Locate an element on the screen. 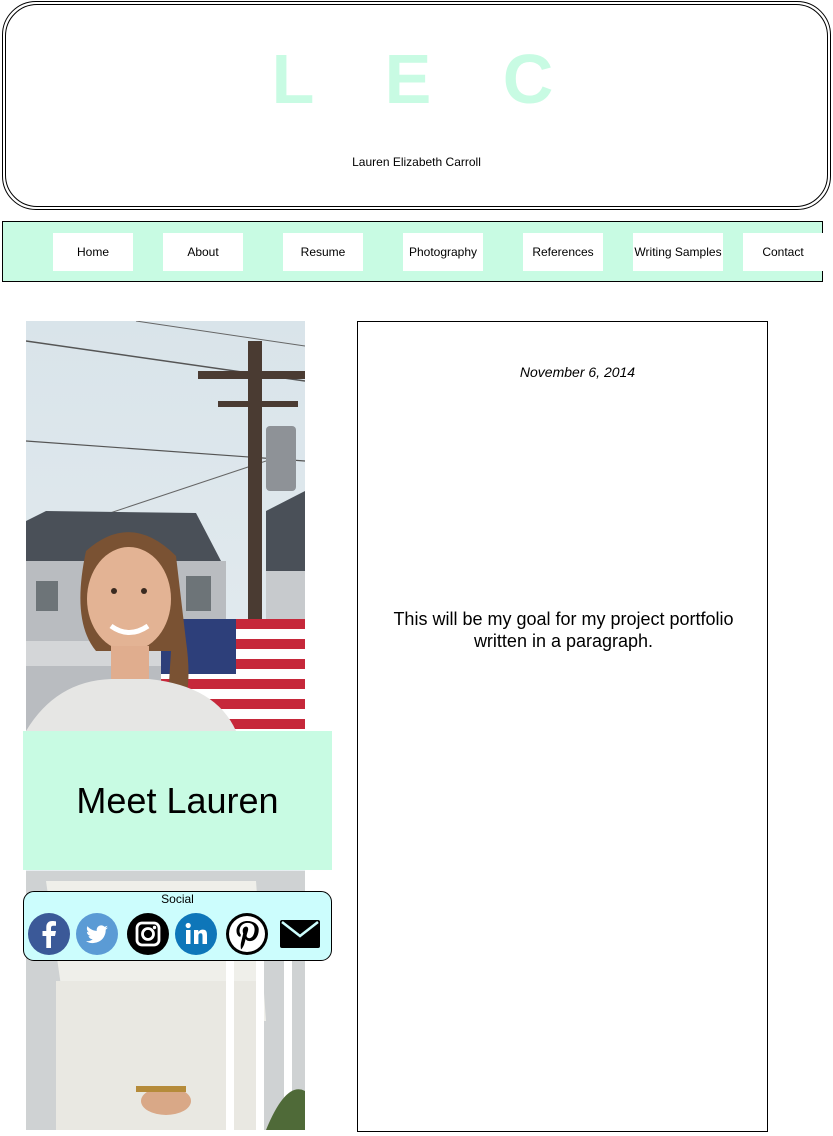 The height and width of the screenshot is (1136, 833). social-label: Social is located at coordinates (177, 899).